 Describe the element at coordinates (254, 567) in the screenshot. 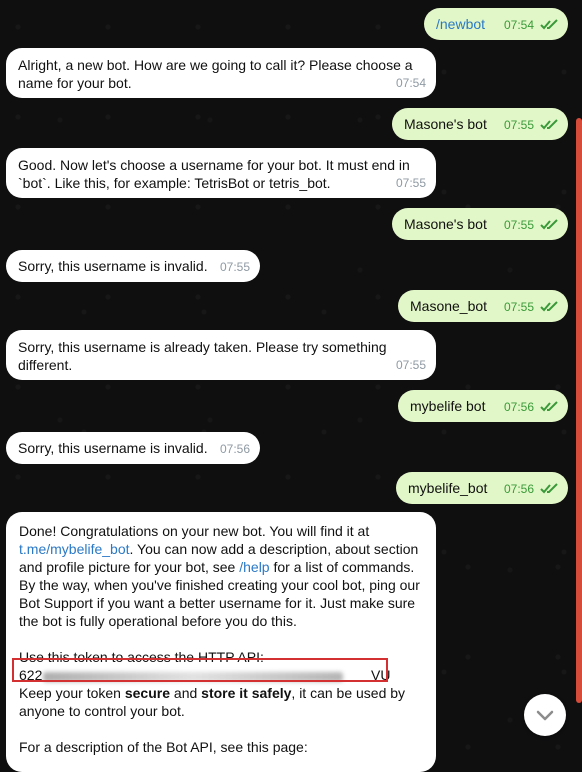

I see `help-command-link: /help` at that location.